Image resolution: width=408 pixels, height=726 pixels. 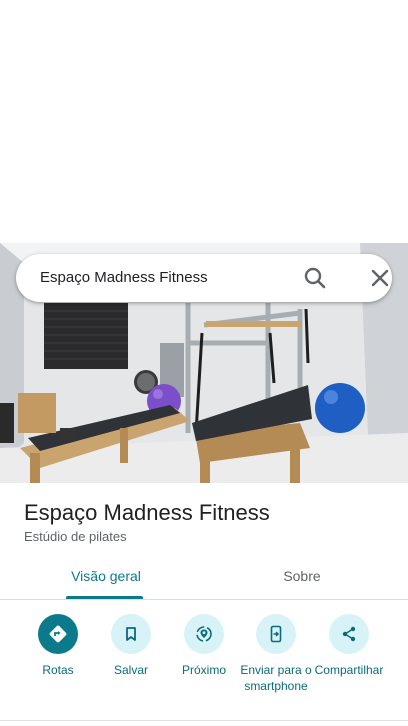 I want to click on send-to-phone-icon, so click(x=276, y=634).